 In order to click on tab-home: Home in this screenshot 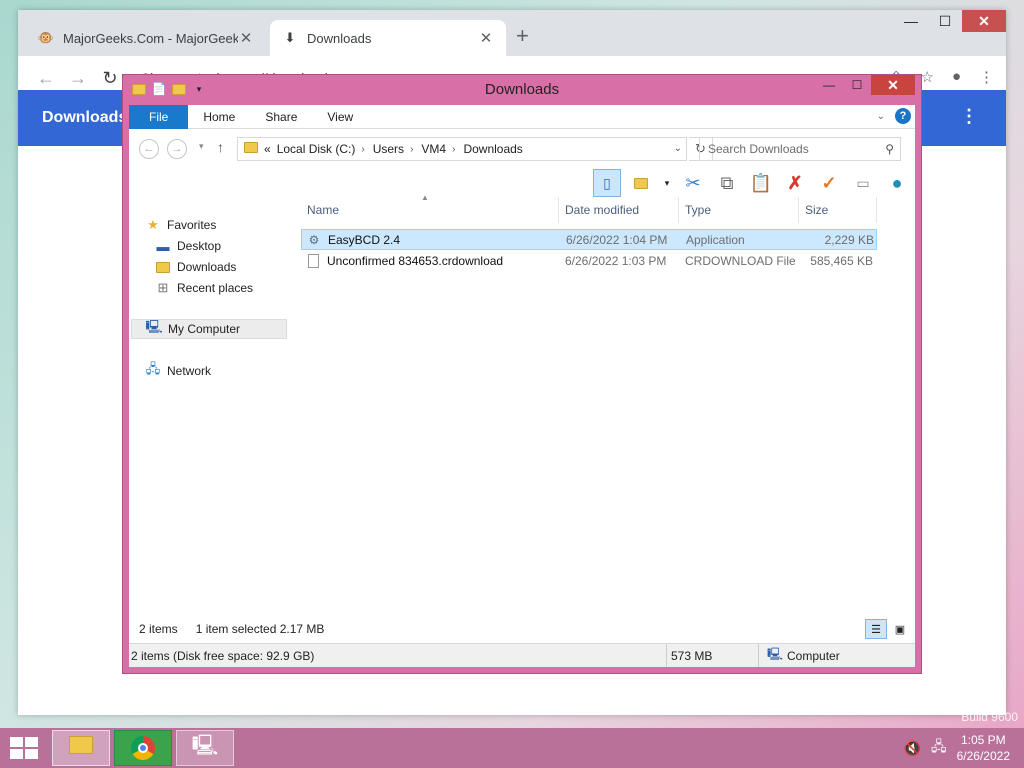, I will do `click(219, 117)`.